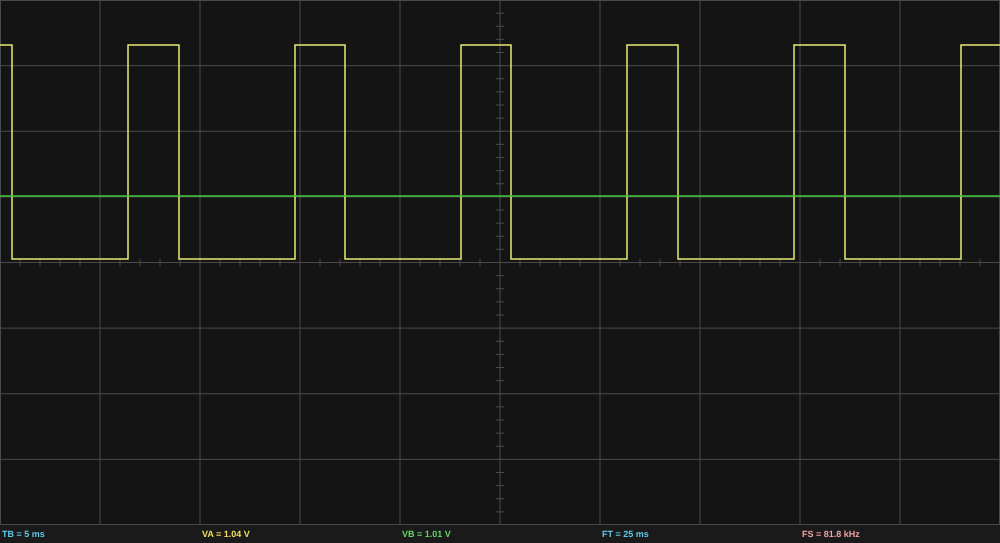 This screenshot has height=543, width=1000. I want to click on readout-text: VA = 1.04 V, so click(225, 534).